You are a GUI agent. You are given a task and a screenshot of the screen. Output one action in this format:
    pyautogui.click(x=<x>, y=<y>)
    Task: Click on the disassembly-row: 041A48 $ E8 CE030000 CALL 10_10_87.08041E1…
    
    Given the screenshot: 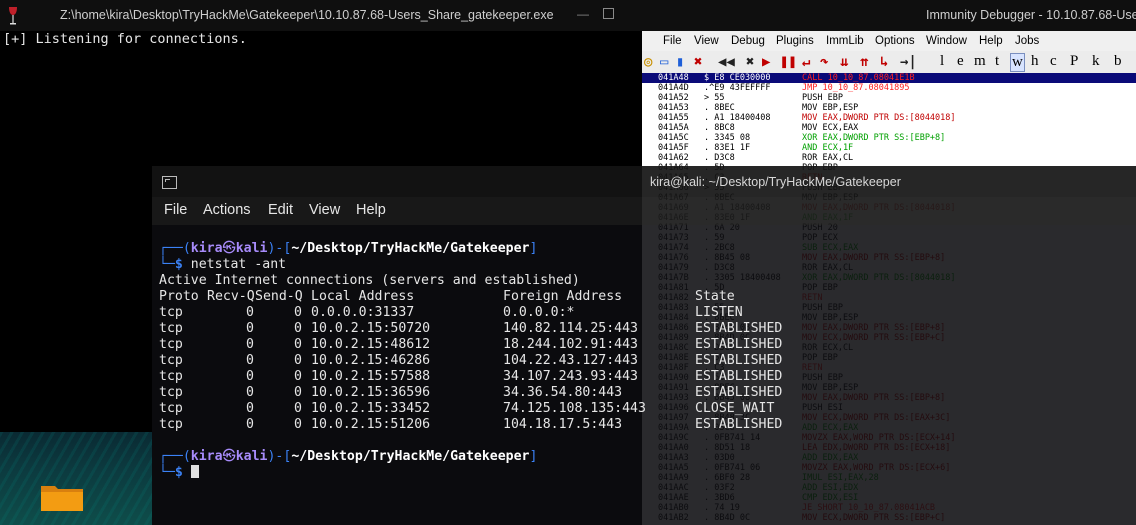 What is the action you would take?
    pyautogui.click(x=889, y=78)
    